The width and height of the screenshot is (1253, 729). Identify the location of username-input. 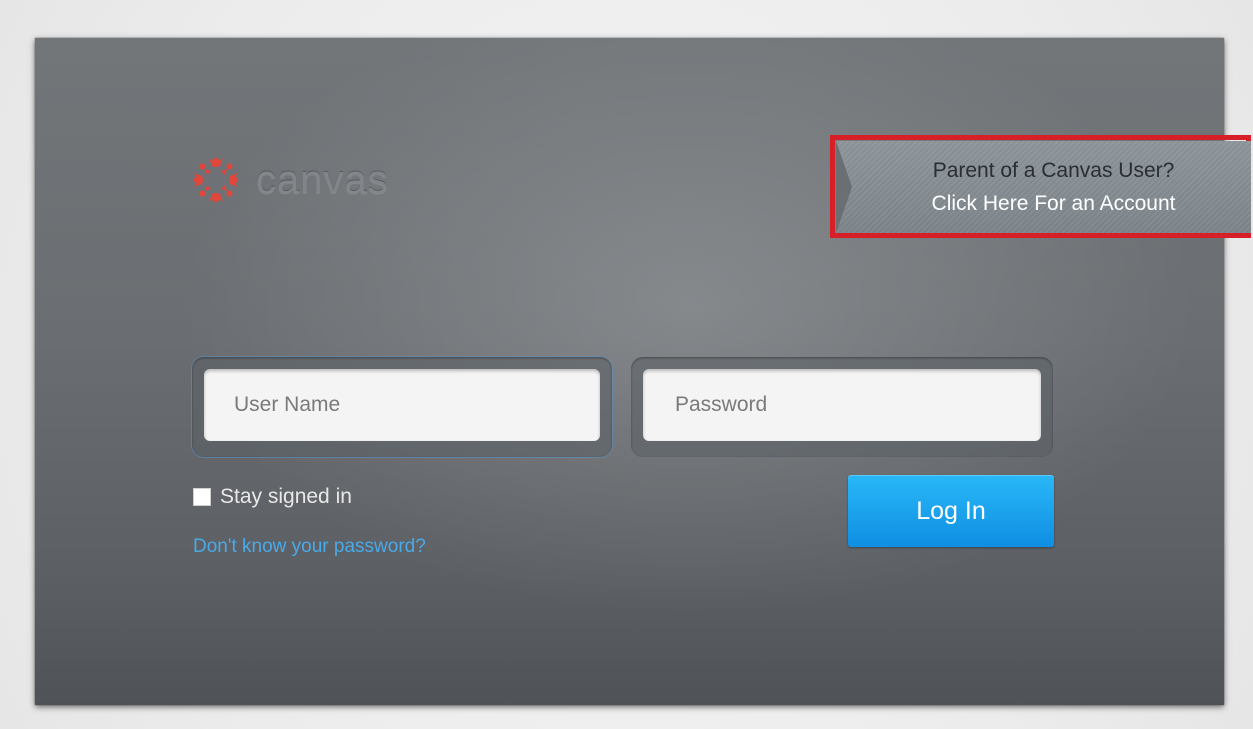
(402, 405).